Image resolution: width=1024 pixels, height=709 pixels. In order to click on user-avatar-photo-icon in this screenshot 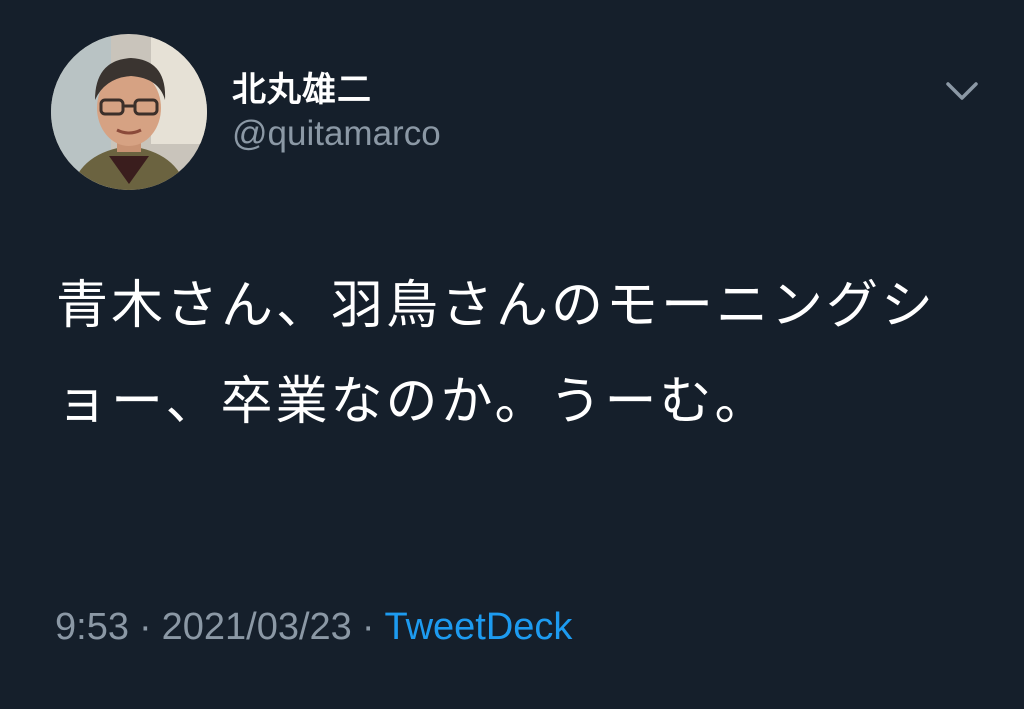, I will do `click(129, 112)`.